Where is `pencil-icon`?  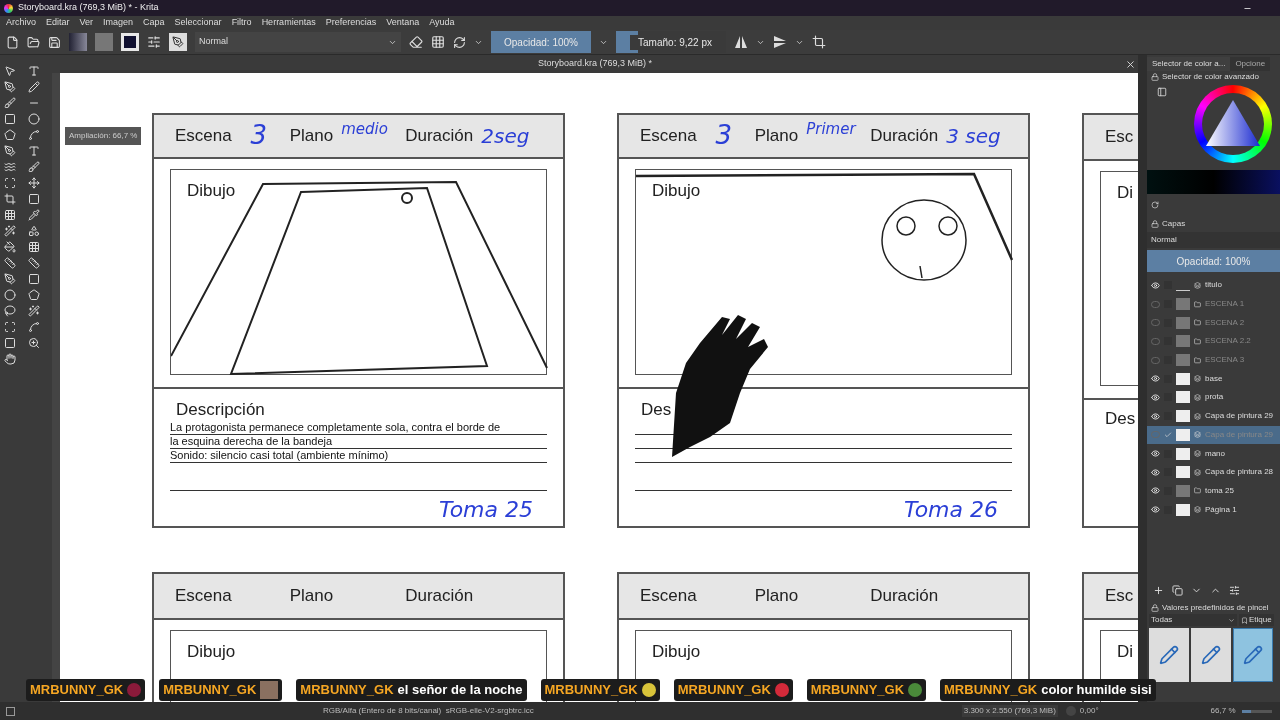 pencil-icon is located at coordinates (34, 87).